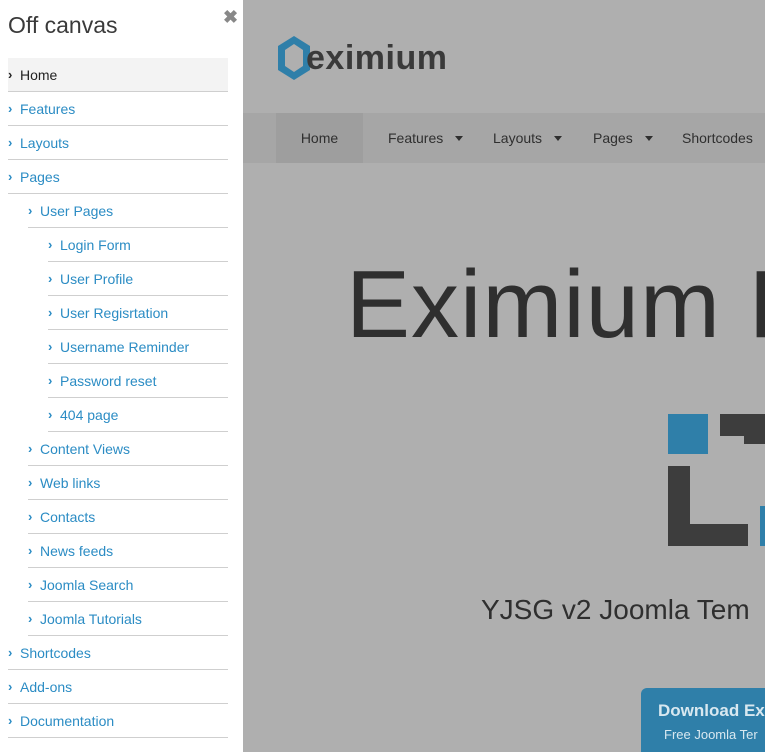 This screenshot has height=752, width=765. Describe the element at coordinates (91, 618) in the screenshot. I see `menu-item-label: Joomla Tutorials` at that location.